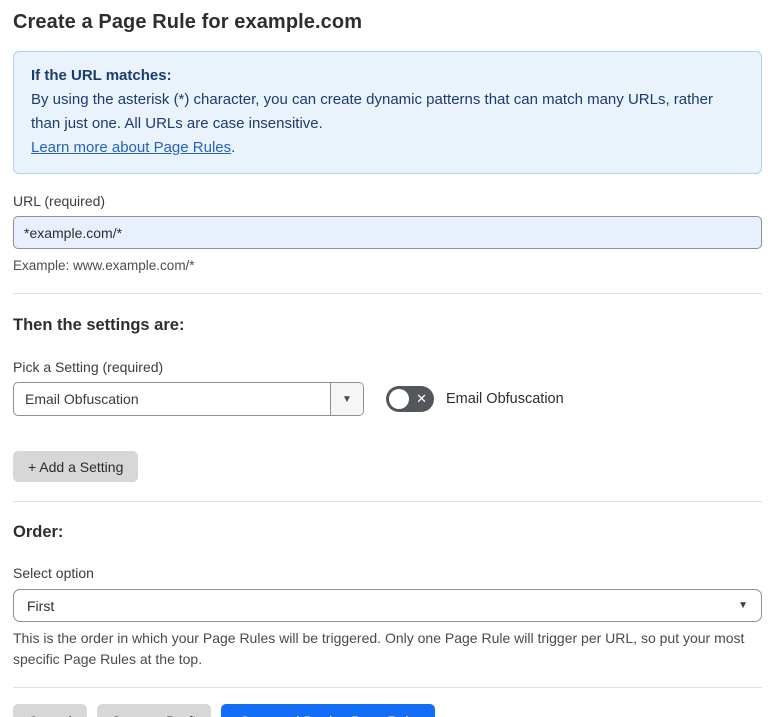 This screenshot has height=717, width=775. What do you see at coordinates (399, 399) in the screenshot?
I see `toggle-knob` at bounding box center [399, 399].